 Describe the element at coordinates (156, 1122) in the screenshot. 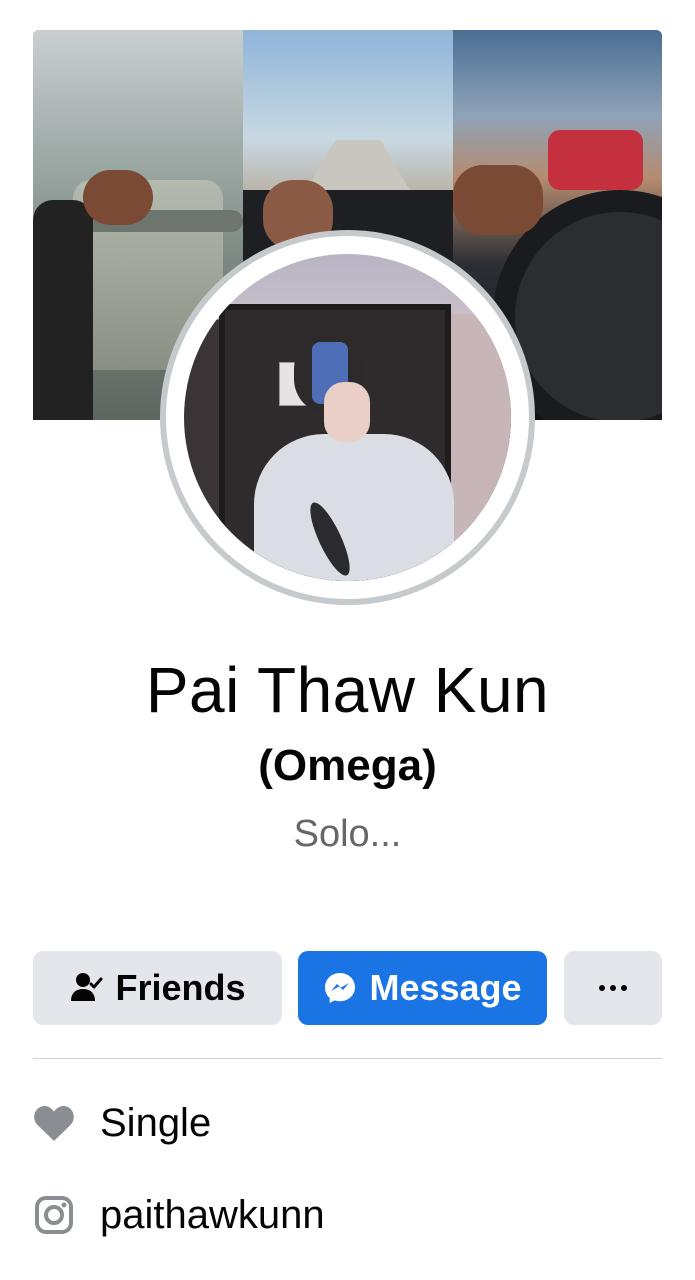

I see `relationship-status-text: Single` at that location.